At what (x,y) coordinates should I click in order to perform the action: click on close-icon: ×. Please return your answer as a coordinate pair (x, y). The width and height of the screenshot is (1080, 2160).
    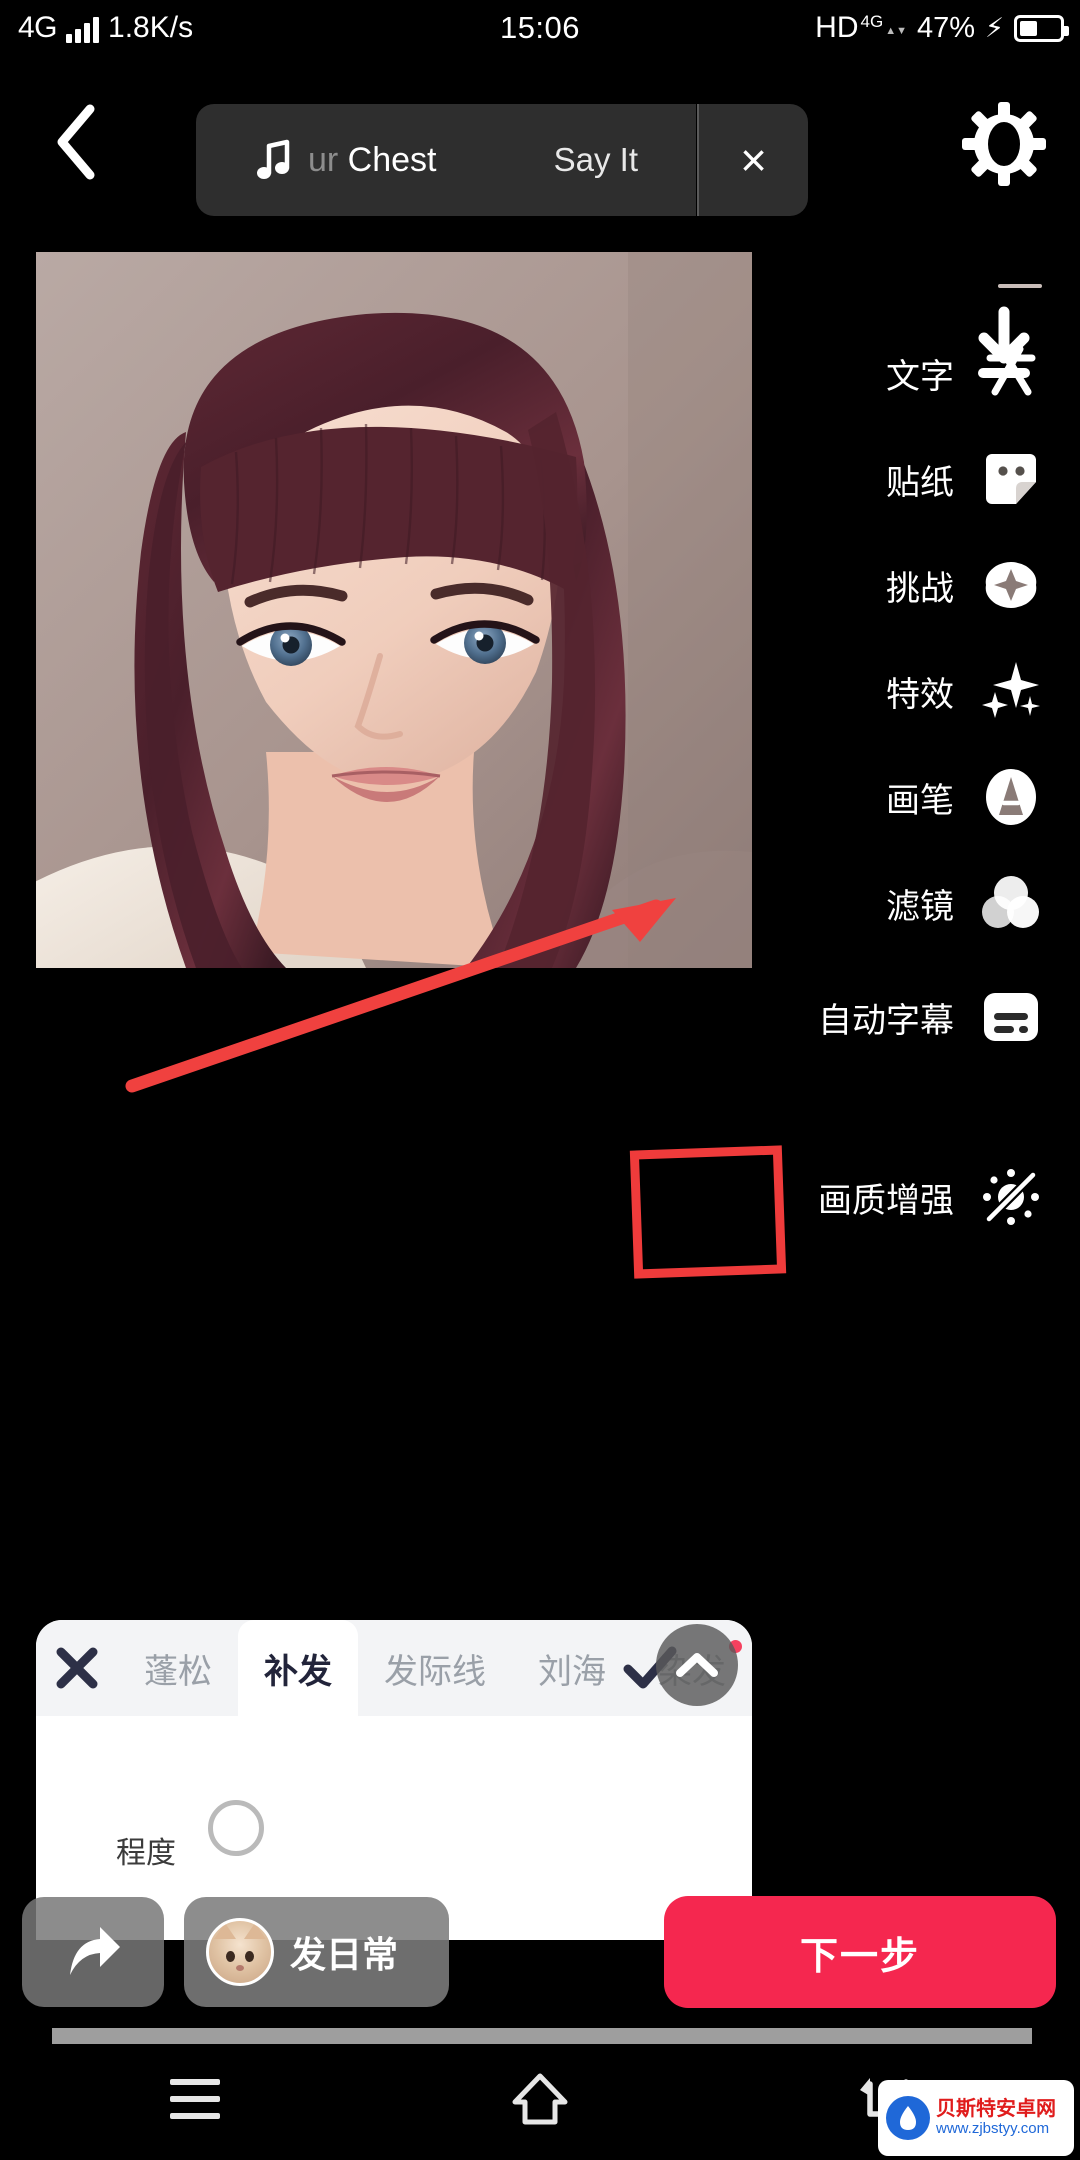
    Looking at the image, I should click on (753, 160).